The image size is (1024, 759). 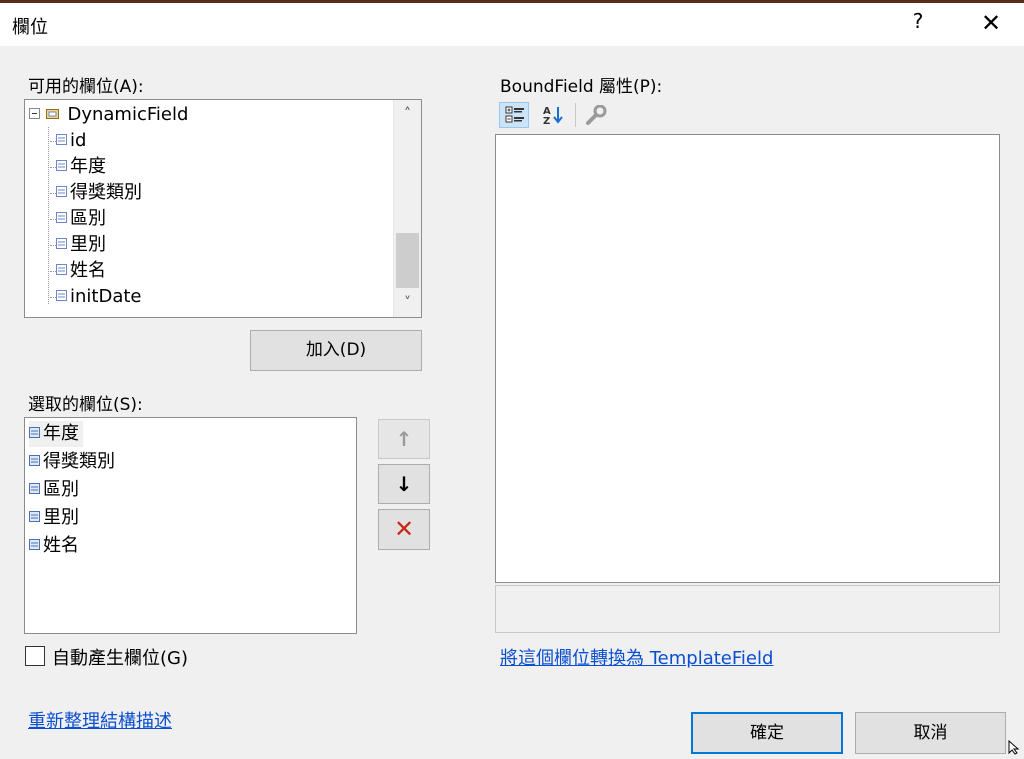 I want to click on move-down-icon: ↓, so click(x=404, y=484).